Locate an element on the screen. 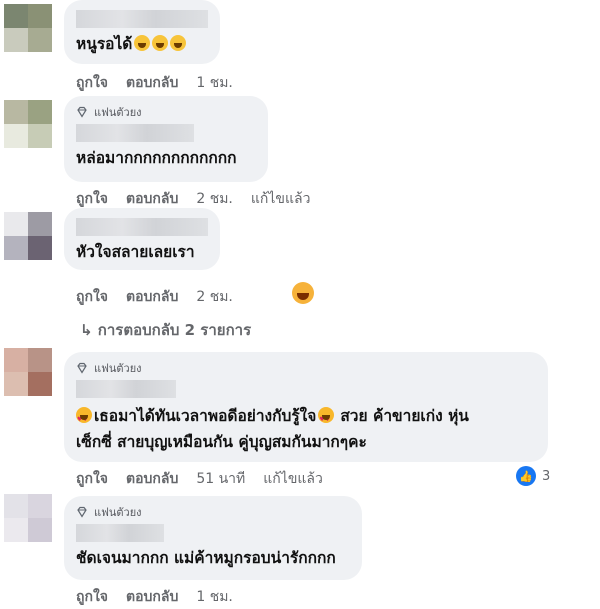 The image size is (600, 609). reaction-summary: 👍 3 is located at coordinates (533, 476).